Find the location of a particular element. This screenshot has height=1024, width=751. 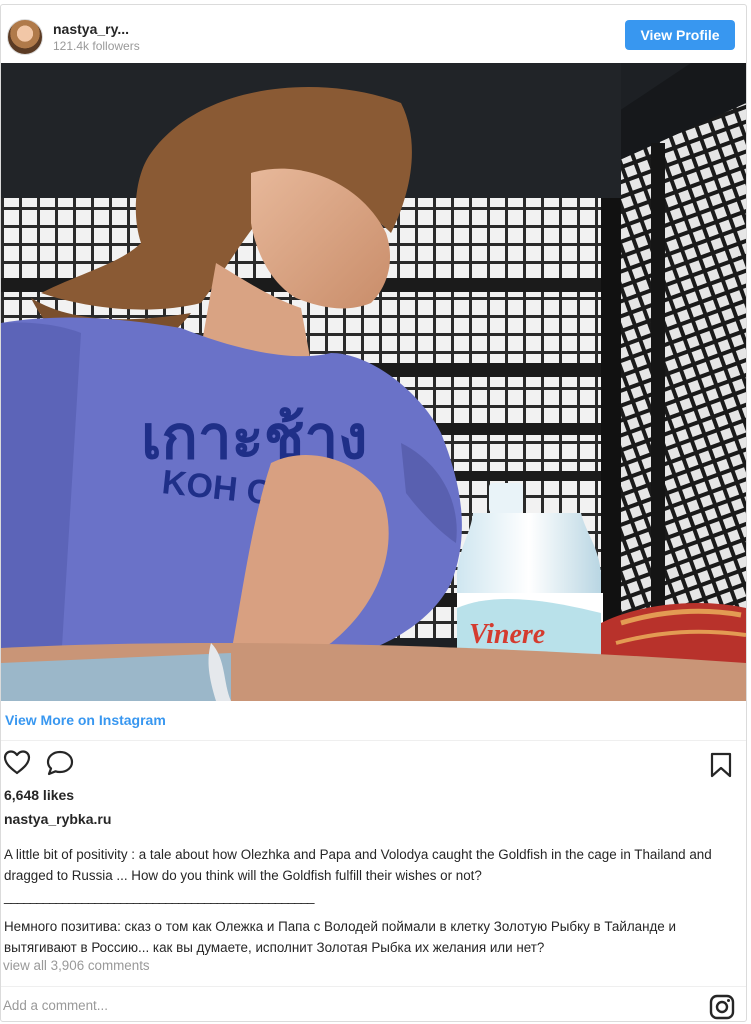

bookmark-icon is located at coordinates (721, 765).